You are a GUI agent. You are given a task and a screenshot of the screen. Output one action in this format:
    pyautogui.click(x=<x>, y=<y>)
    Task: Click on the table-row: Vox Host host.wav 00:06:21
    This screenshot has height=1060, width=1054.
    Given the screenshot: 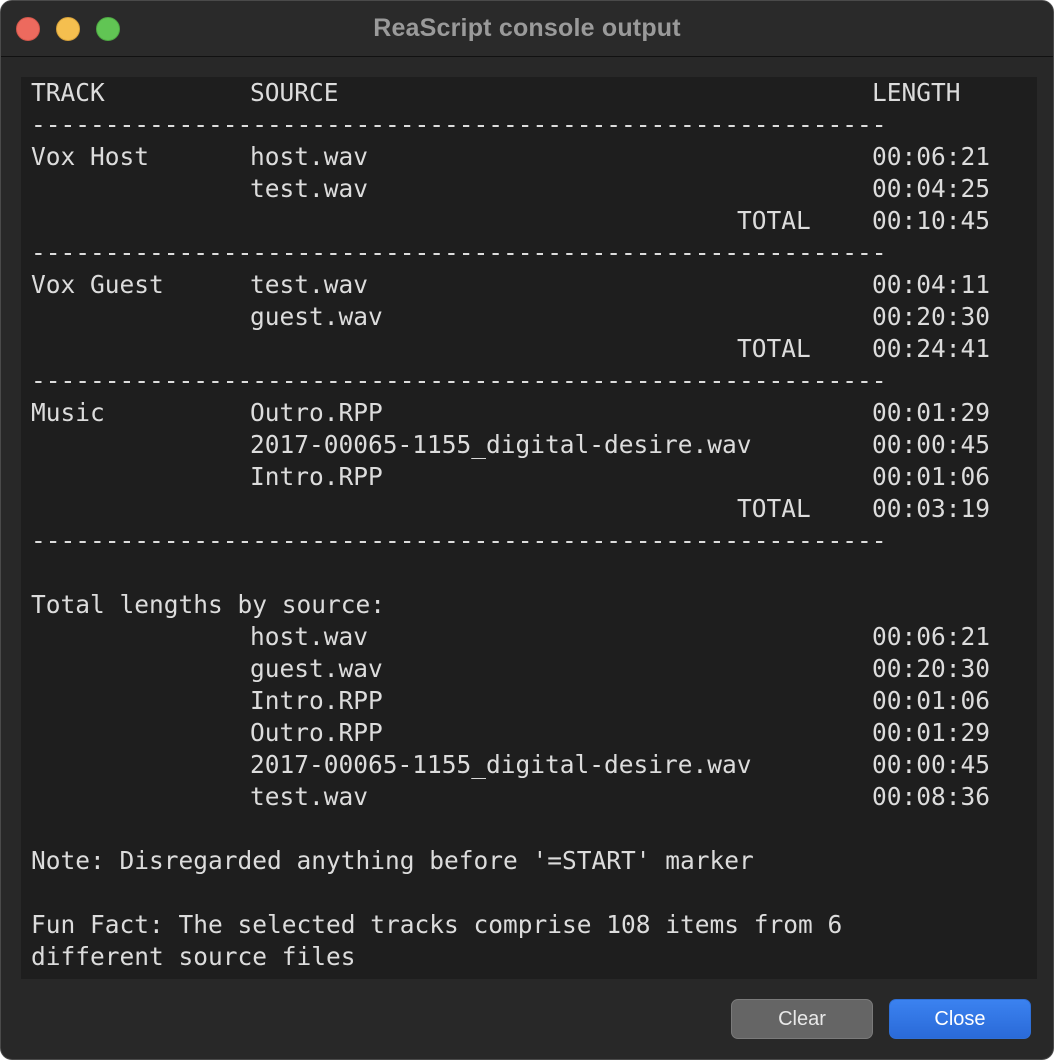 What is the action you would take?
    pyautogui.click(x=529, y=157)
    